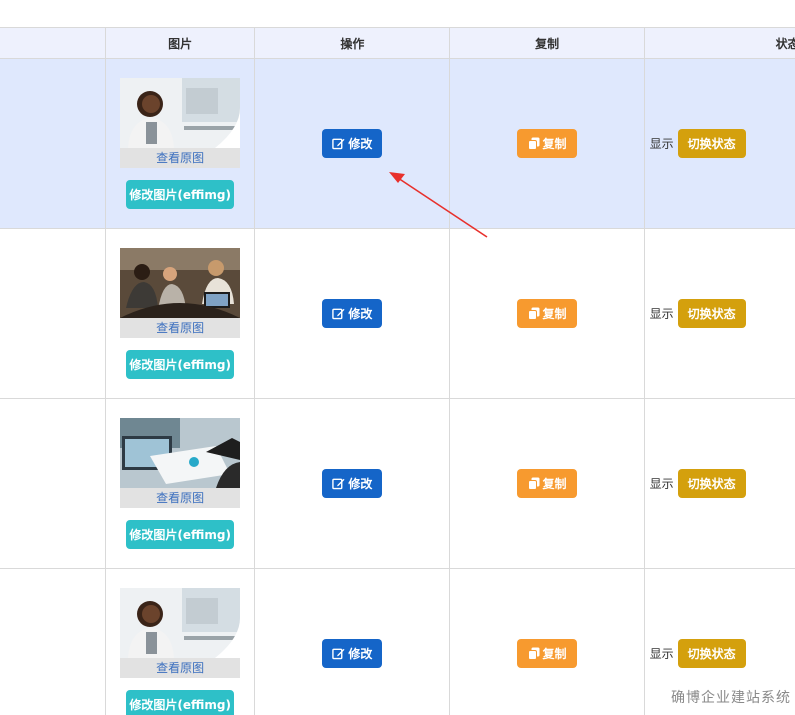  I want to click on watermark: 确博企业建站系统, so click(731, 698).